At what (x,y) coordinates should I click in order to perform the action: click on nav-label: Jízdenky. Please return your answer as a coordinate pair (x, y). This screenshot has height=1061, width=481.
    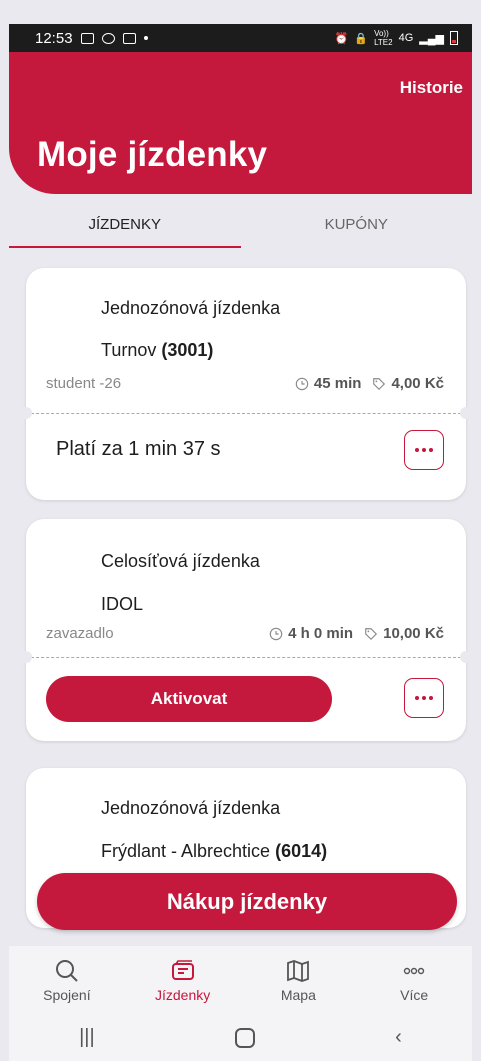
    Looking at the image, I should click on (183, 995).